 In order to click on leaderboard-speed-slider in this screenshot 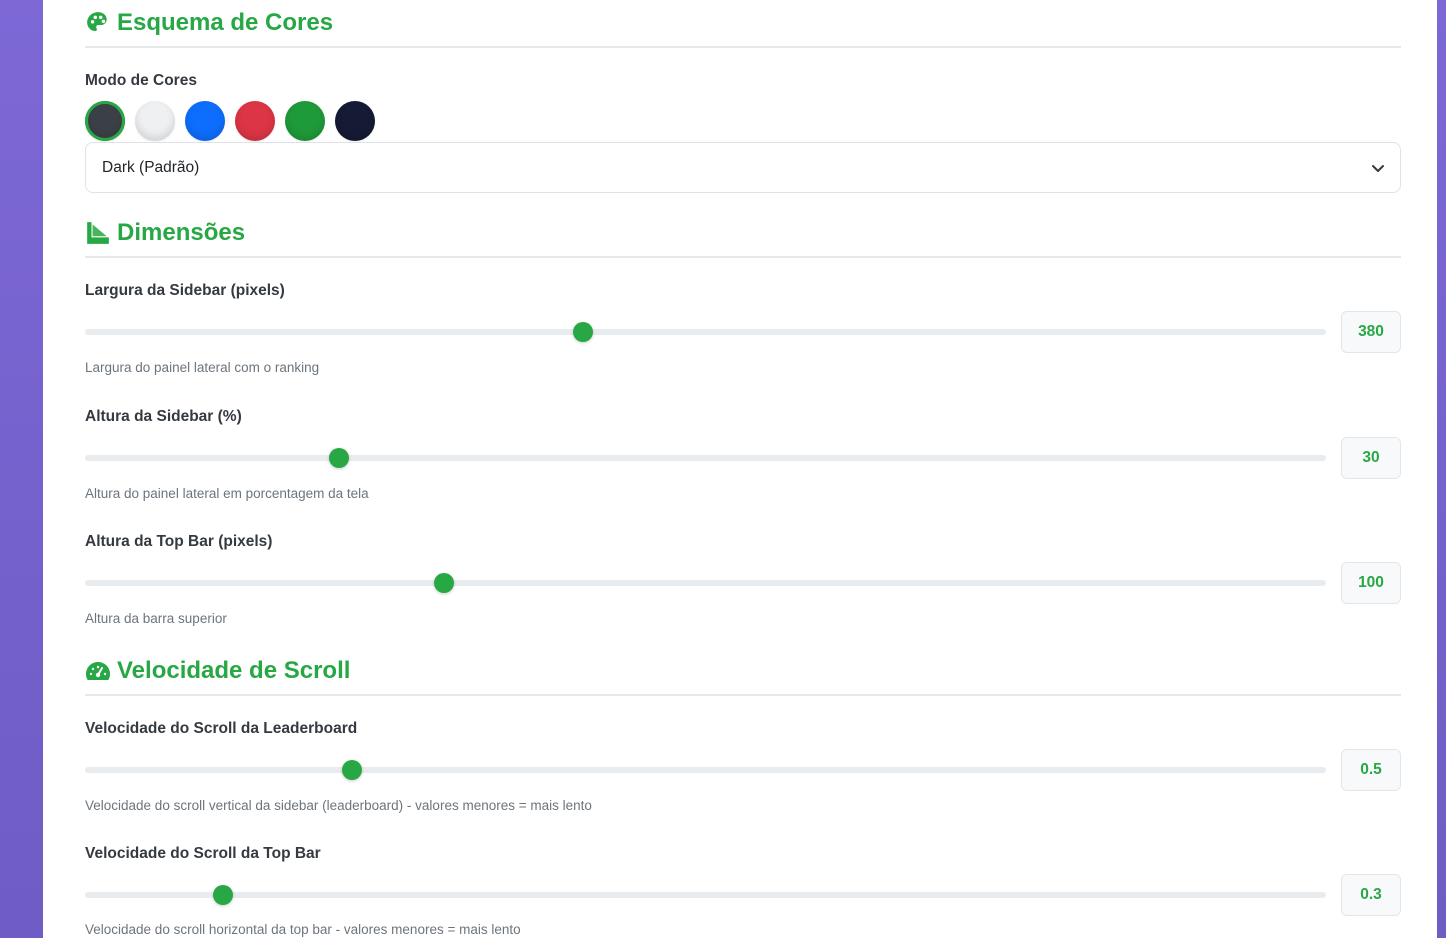, I will do `click(705, 770)`.